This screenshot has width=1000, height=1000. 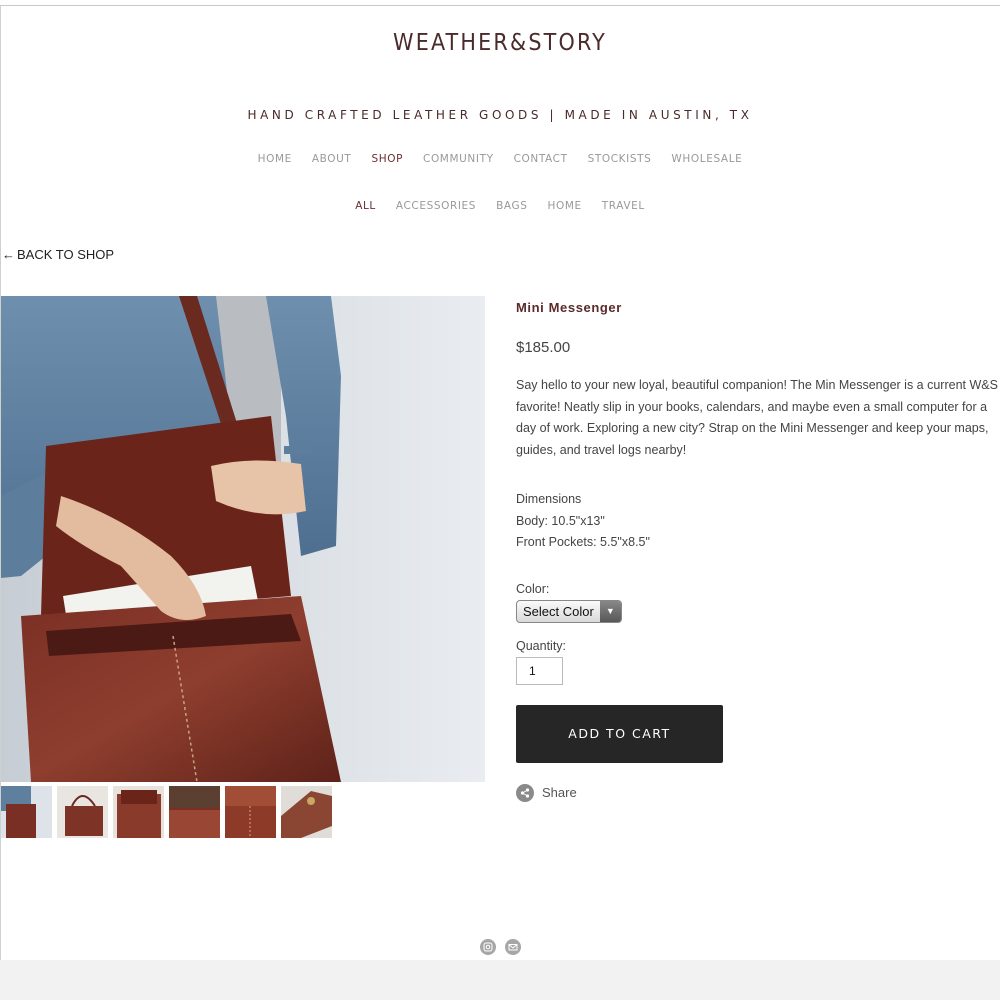 I want to click on social-links, so click(x=500, y=947).